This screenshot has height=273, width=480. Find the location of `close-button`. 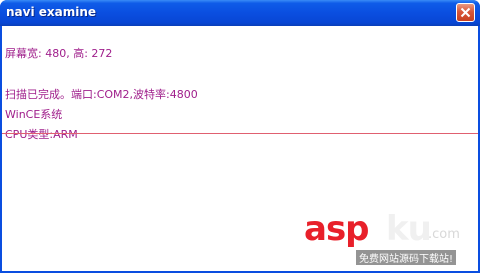

close-button is located at coordinates (465, 12).